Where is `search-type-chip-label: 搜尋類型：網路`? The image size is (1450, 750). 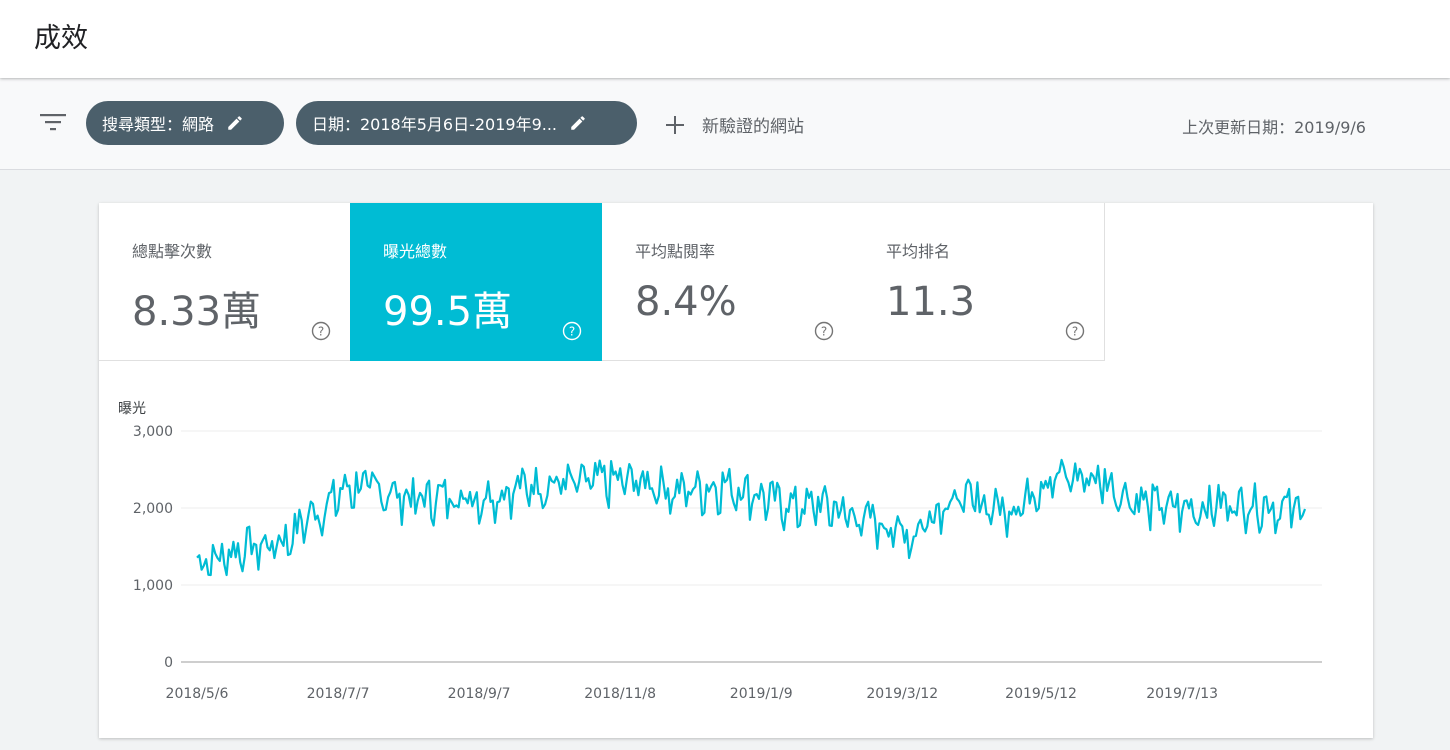 search-type-chip-label: 搜尋類型：網路 is located at coordinates (158, 124).